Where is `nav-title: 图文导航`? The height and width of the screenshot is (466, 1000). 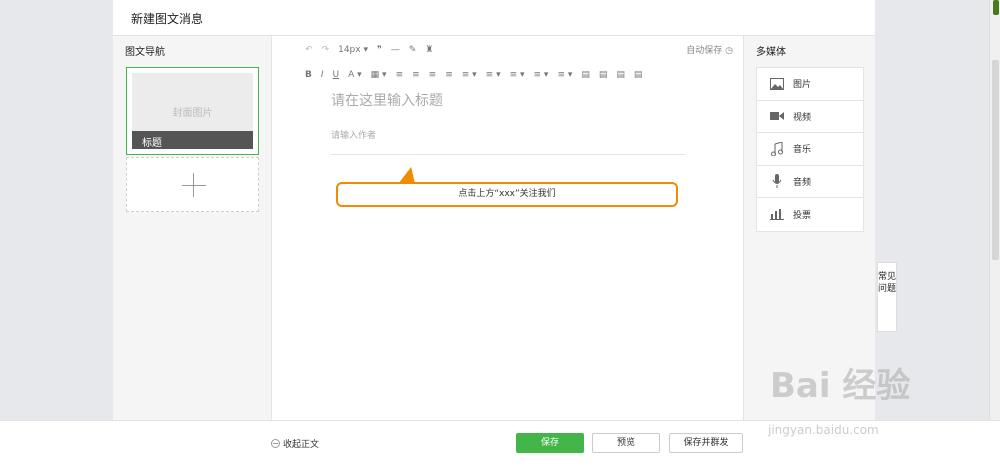
nav-title: 图文导航 is located at coordinates (145, 52).